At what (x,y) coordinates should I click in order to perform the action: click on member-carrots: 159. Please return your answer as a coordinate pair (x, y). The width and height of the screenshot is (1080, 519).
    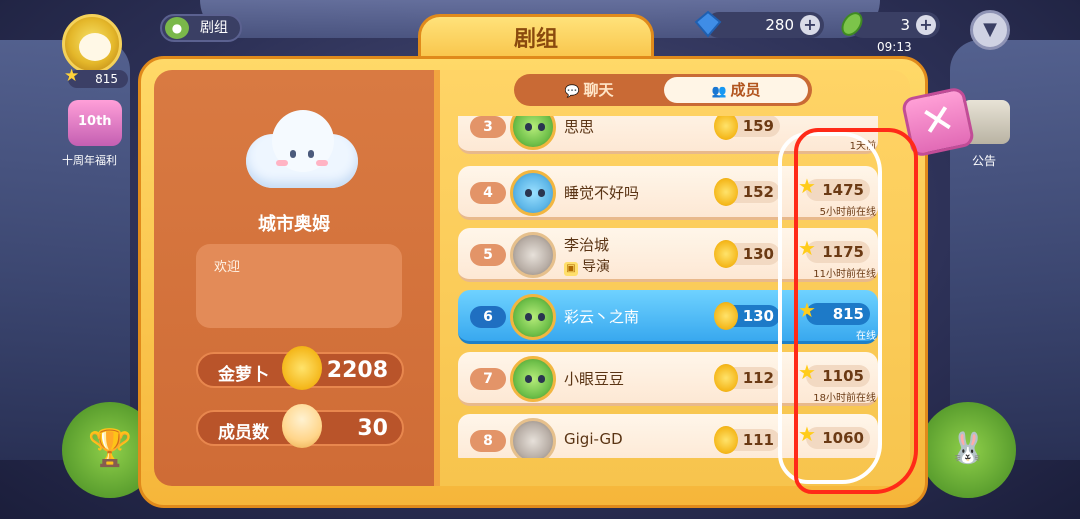
    Looking at the image, I should click on (747, 128).